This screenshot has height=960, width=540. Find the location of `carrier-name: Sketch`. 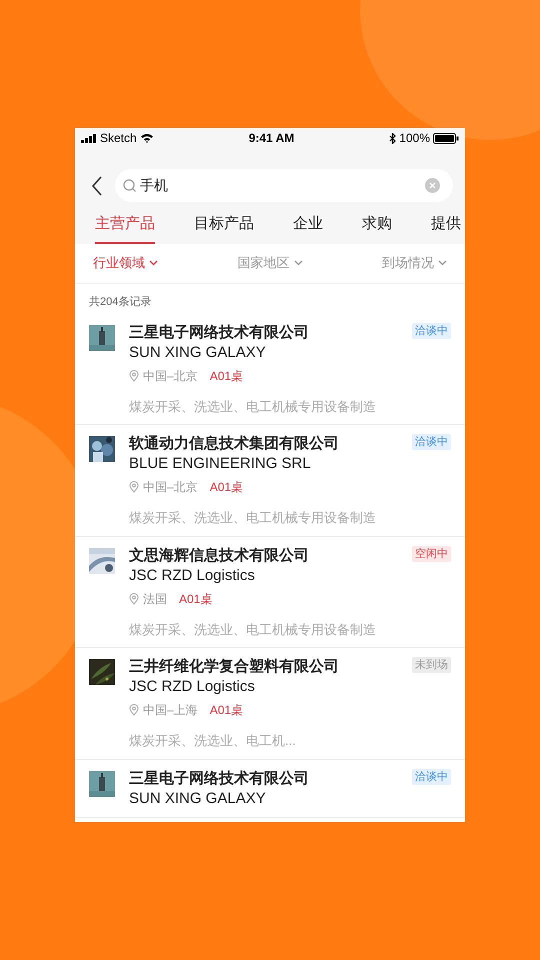

carrier-name: Sketch is located at coordinates (118, 138).